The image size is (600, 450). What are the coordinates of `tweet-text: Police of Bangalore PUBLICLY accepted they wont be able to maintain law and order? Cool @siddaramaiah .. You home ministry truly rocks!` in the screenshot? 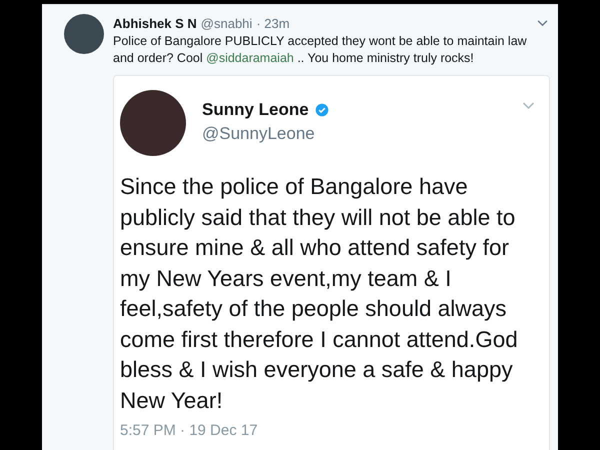 It's located at (320, 50).